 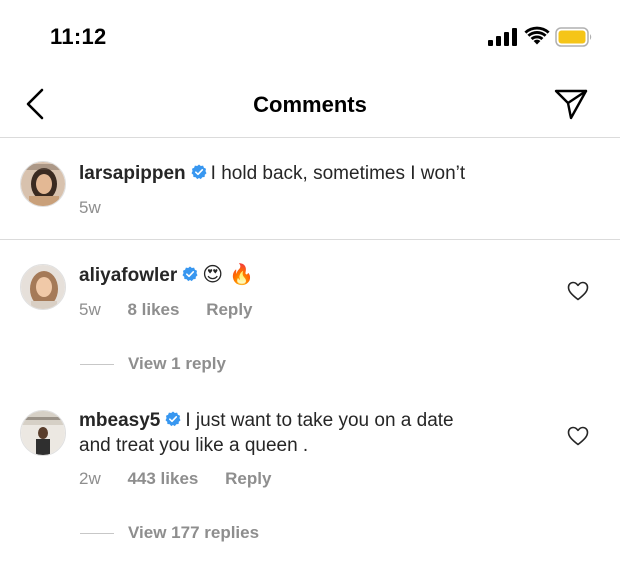 What do you see at coordinates (90, 478) in the screenshot?
I see `comment-age: 2w` at bounding box center [90, 478].